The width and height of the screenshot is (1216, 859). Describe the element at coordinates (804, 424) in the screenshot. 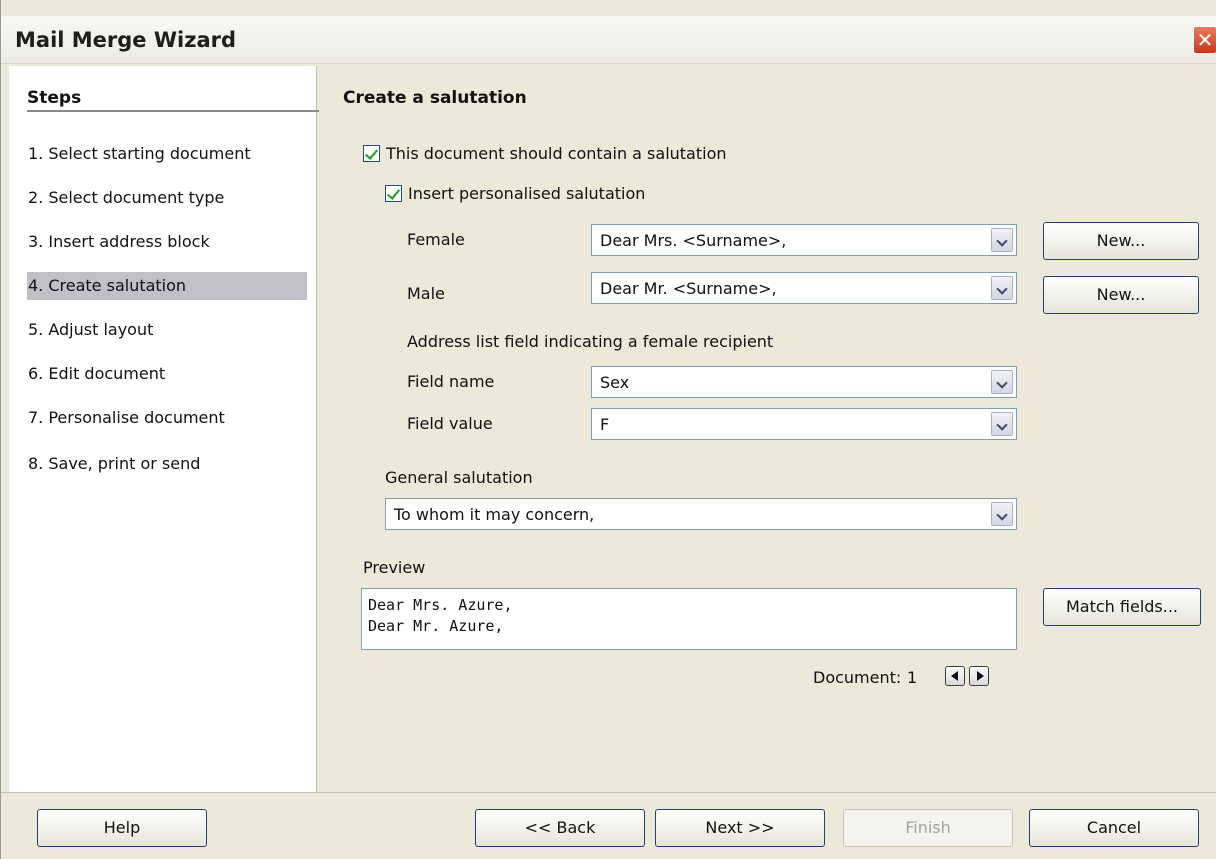

I see `field-value-select: F` at that location.